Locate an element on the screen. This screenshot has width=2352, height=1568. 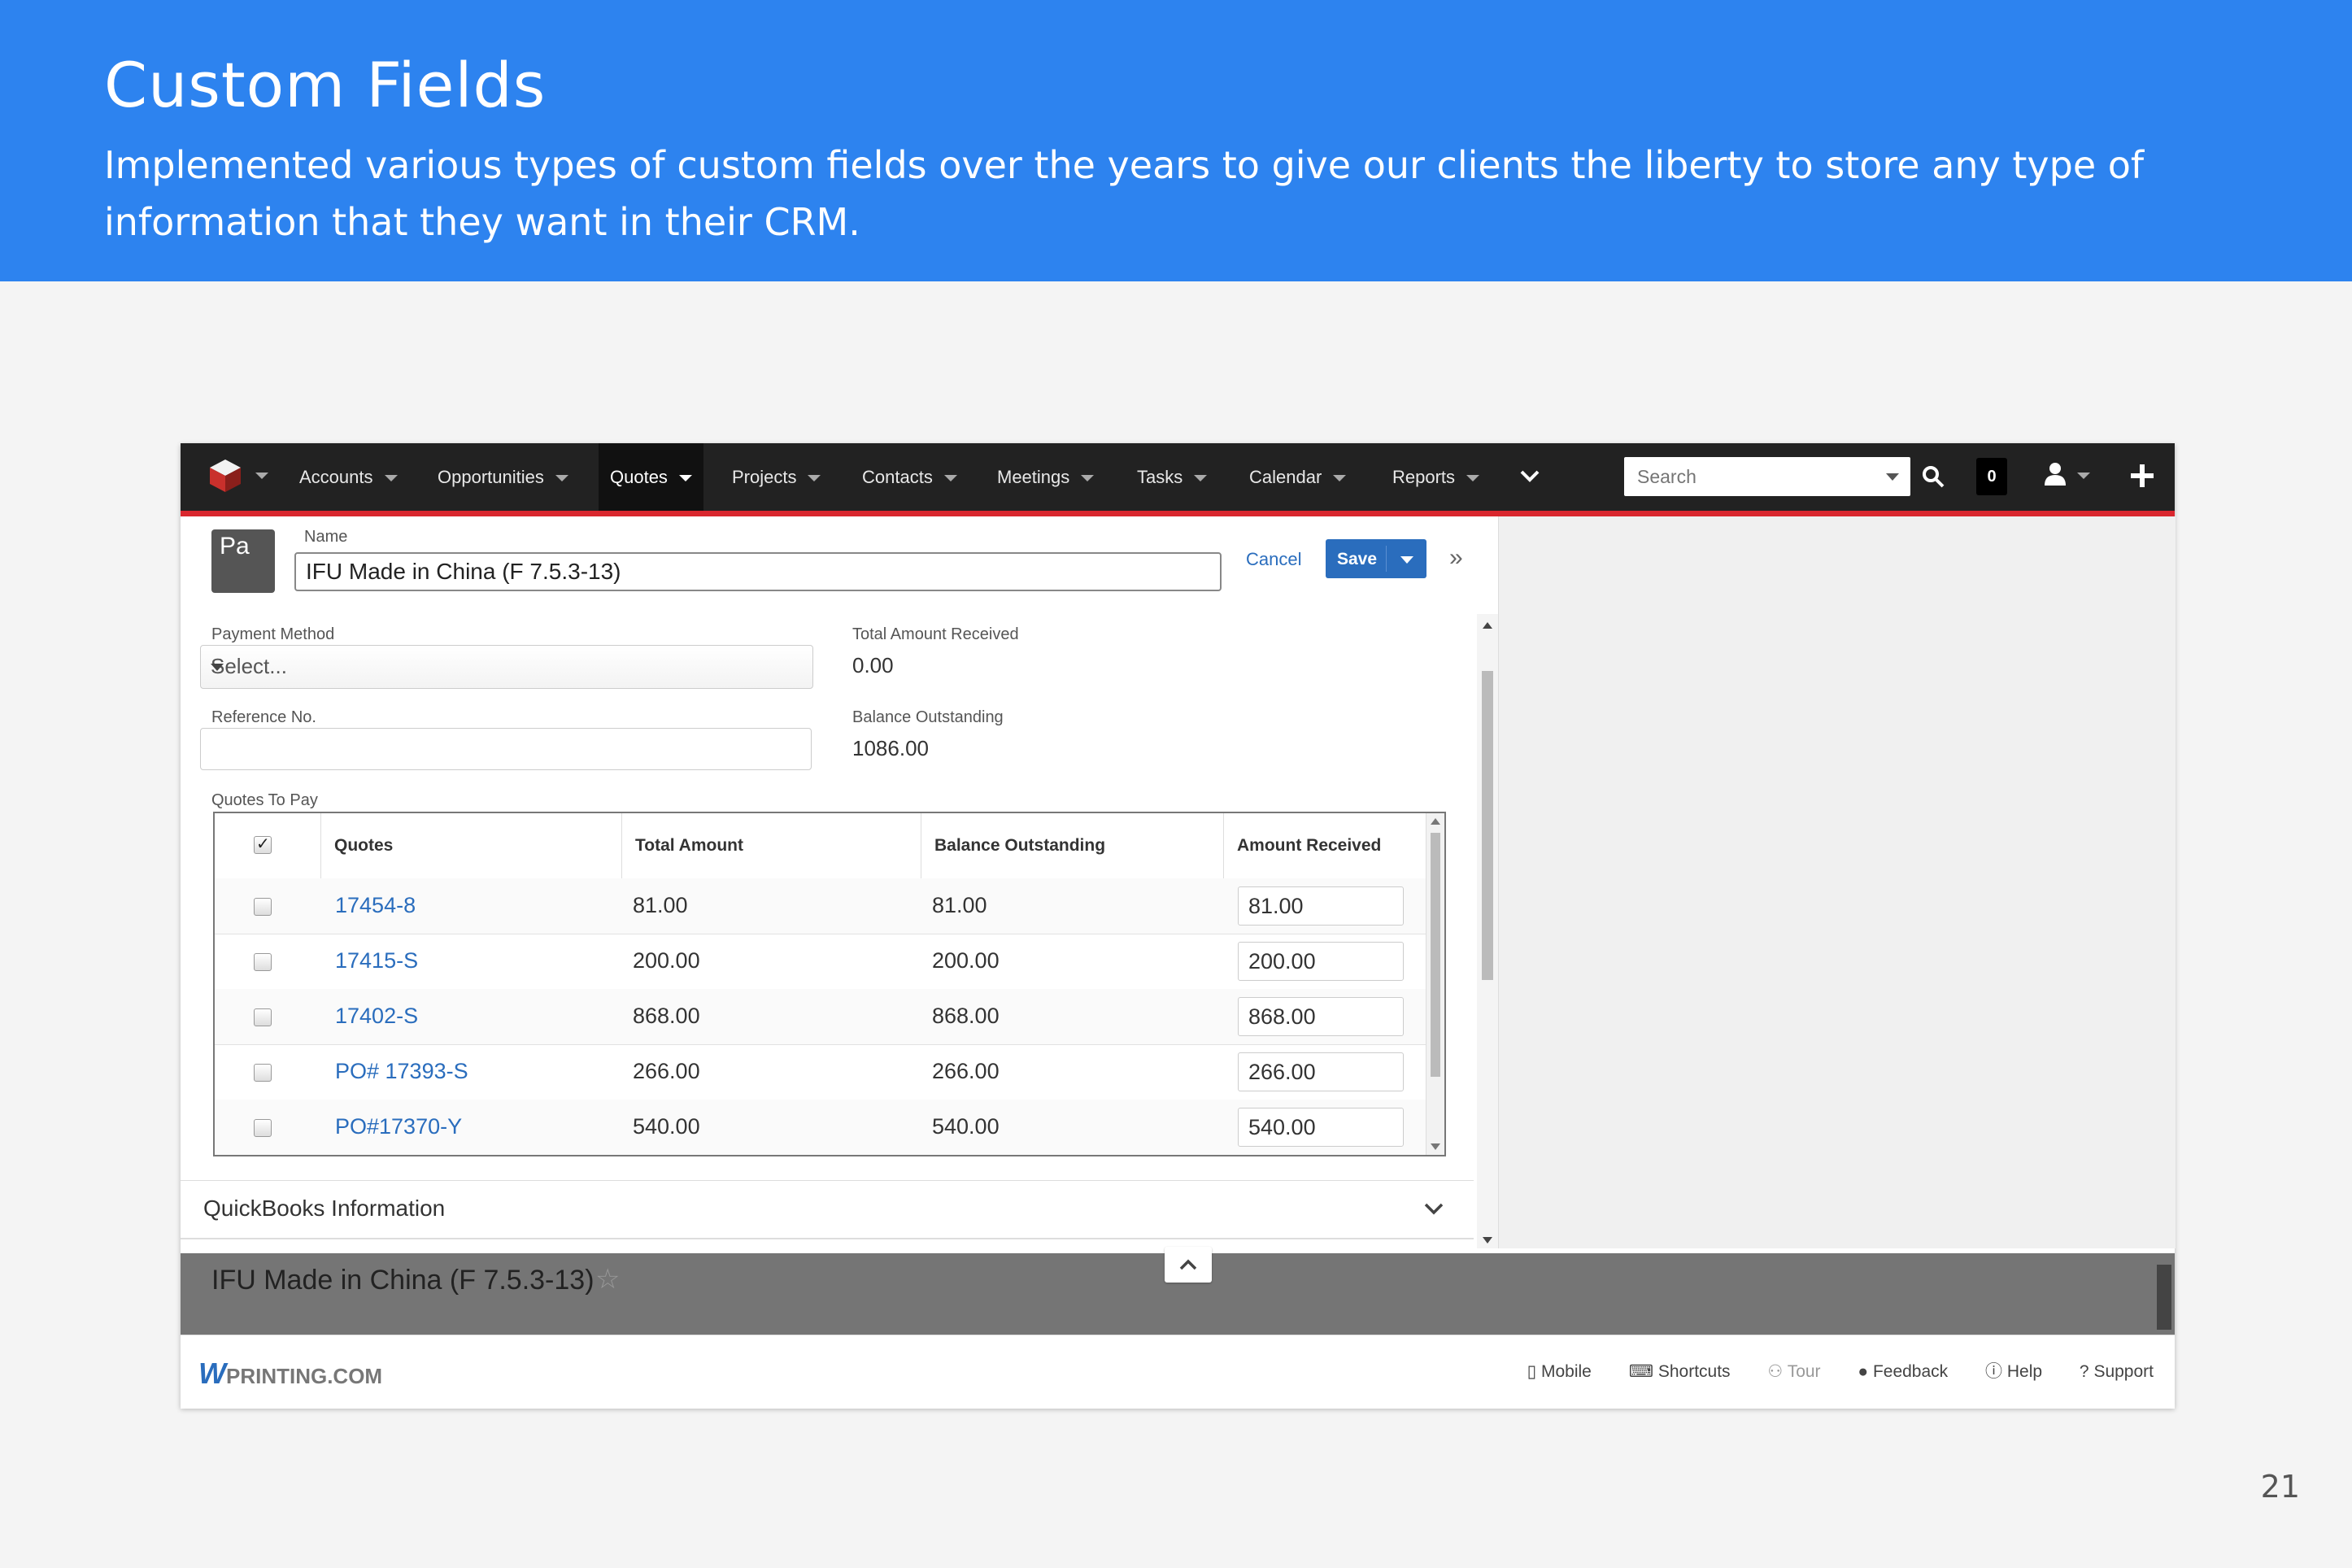
footer-shortcuts-link: ⌨ Shortcuts is located at coordinates (1680, 1371).